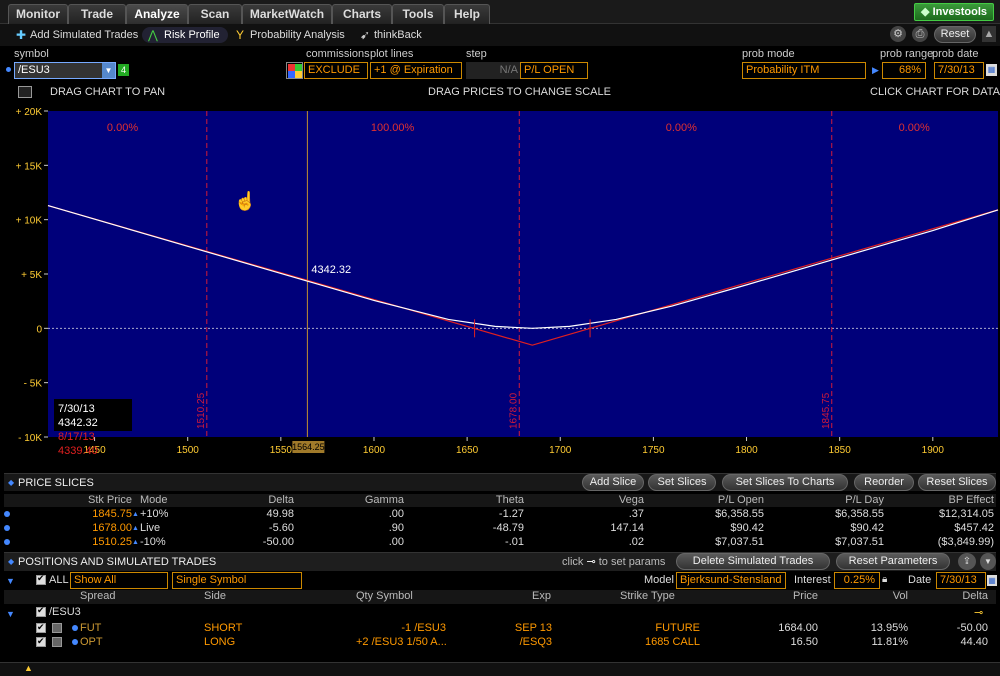 The image size is (1000, 676). Describe the element at coordinates (951, 628) in the screenshot. I see `position-cell: -50.00` at that location.